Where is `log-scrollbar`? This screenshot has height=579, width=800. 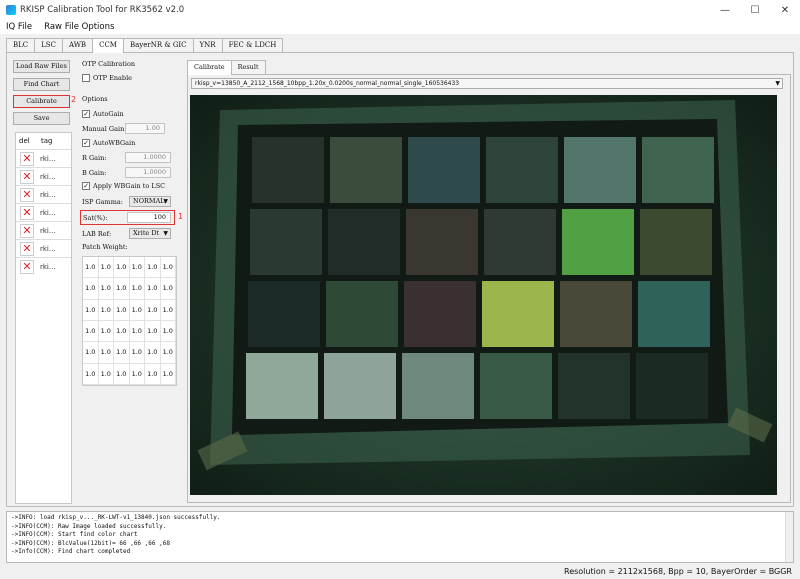 log-scrollbar is located at coordinates (789, 537).